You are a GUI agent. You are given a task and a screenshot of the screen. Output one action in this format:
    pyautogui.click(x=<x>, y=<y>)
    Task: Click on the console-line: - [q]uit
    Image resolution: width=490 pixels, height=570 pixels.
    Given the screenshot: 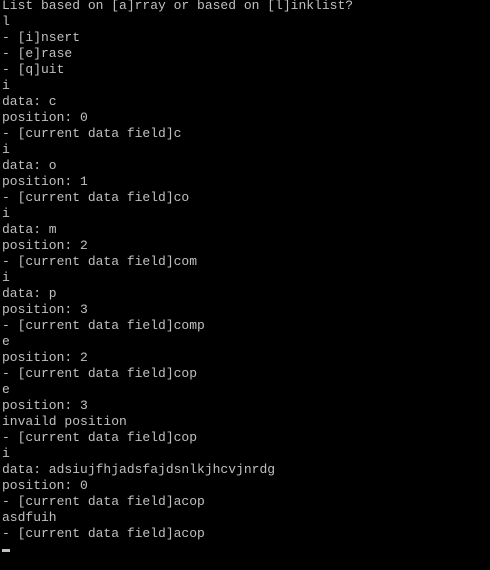 What is the action you would take?
    pyautogui.click(x=33, y=69)
    